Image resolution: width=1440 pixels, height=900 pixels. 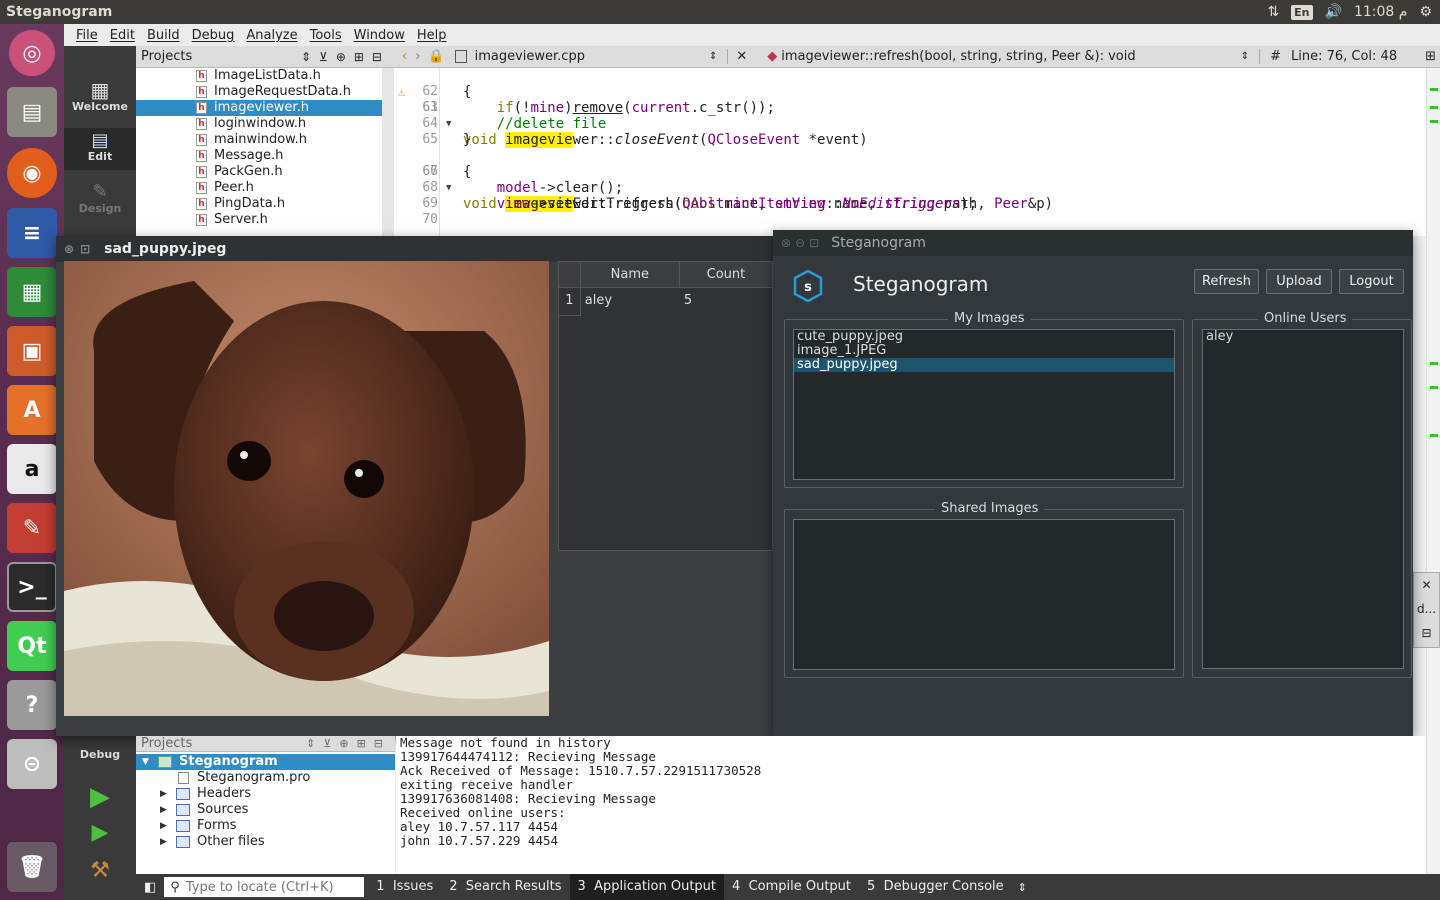 What do you see at coordinates (802, 243) in the screenshot?
I see `window-minimize-icon: ⊖` at bounding box center [802, 243].